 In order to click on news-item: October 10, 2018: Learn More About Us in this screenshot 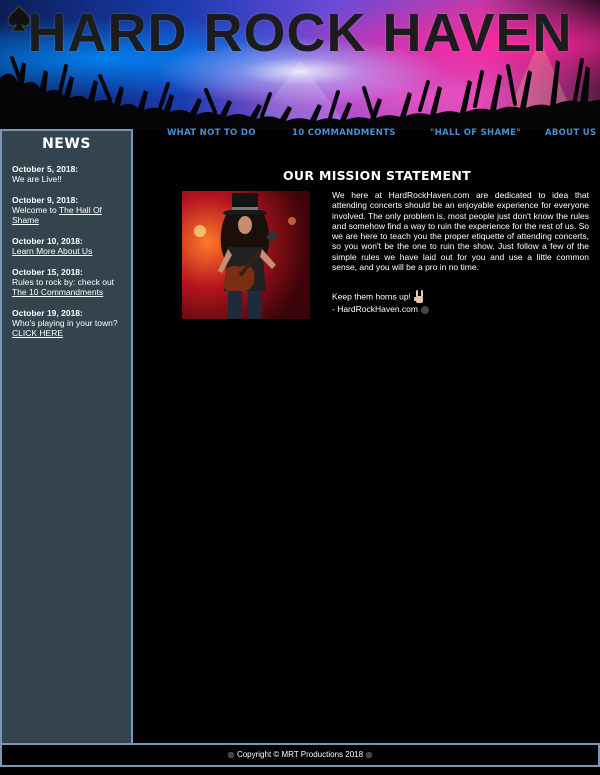, I will do `click(66, 246)`.